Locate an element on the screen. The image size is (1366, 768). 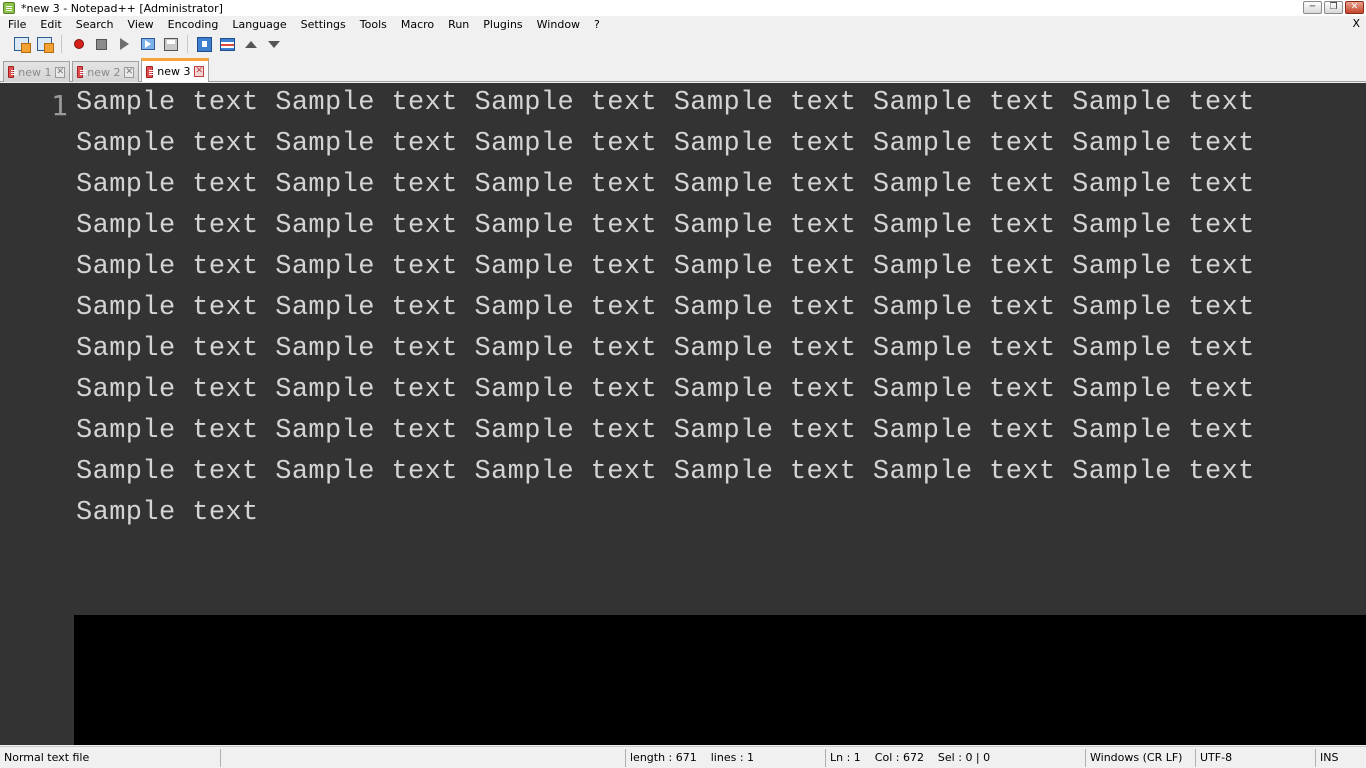
tab-new-3: new 3 ✕ is located at coordinates (175, 70).